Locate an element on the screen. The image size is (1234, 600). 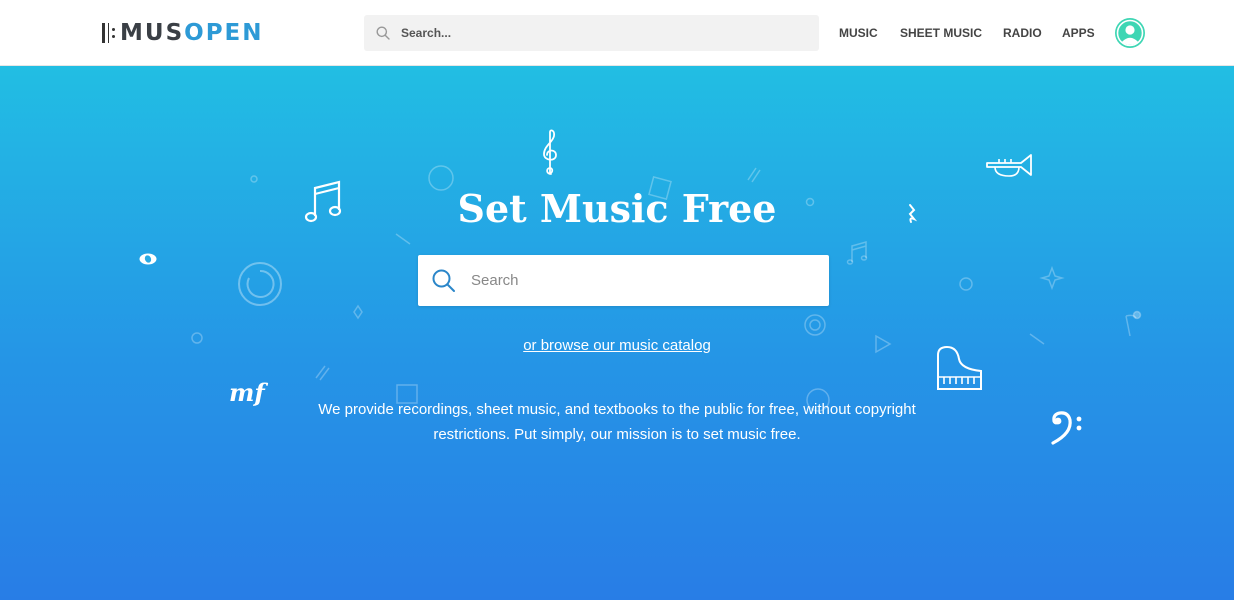
hero-title: Set Music Free is located at coordinates (617, 208).